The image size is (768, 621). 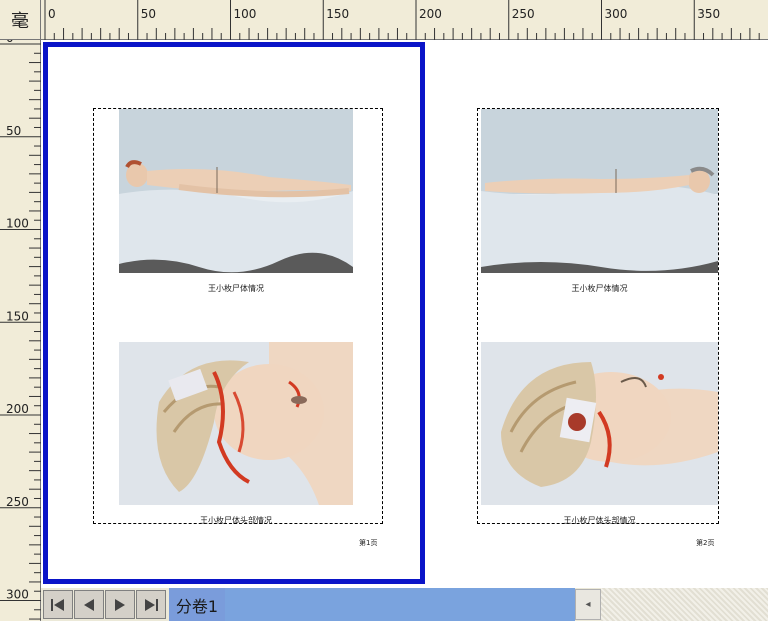 I want to click on next-arrow-icon, so click(x=120, y=604).